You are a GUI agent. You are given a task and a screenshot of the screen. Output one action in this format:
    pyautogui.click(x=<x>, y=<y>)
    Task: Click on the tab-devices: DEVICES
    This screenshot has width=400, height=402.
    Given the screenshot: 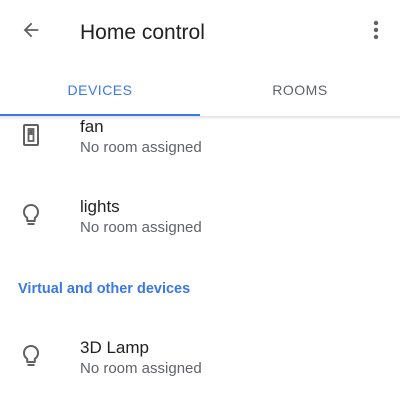 What is the action you would take?
    pyautogui.click(x=100, y=90)
    